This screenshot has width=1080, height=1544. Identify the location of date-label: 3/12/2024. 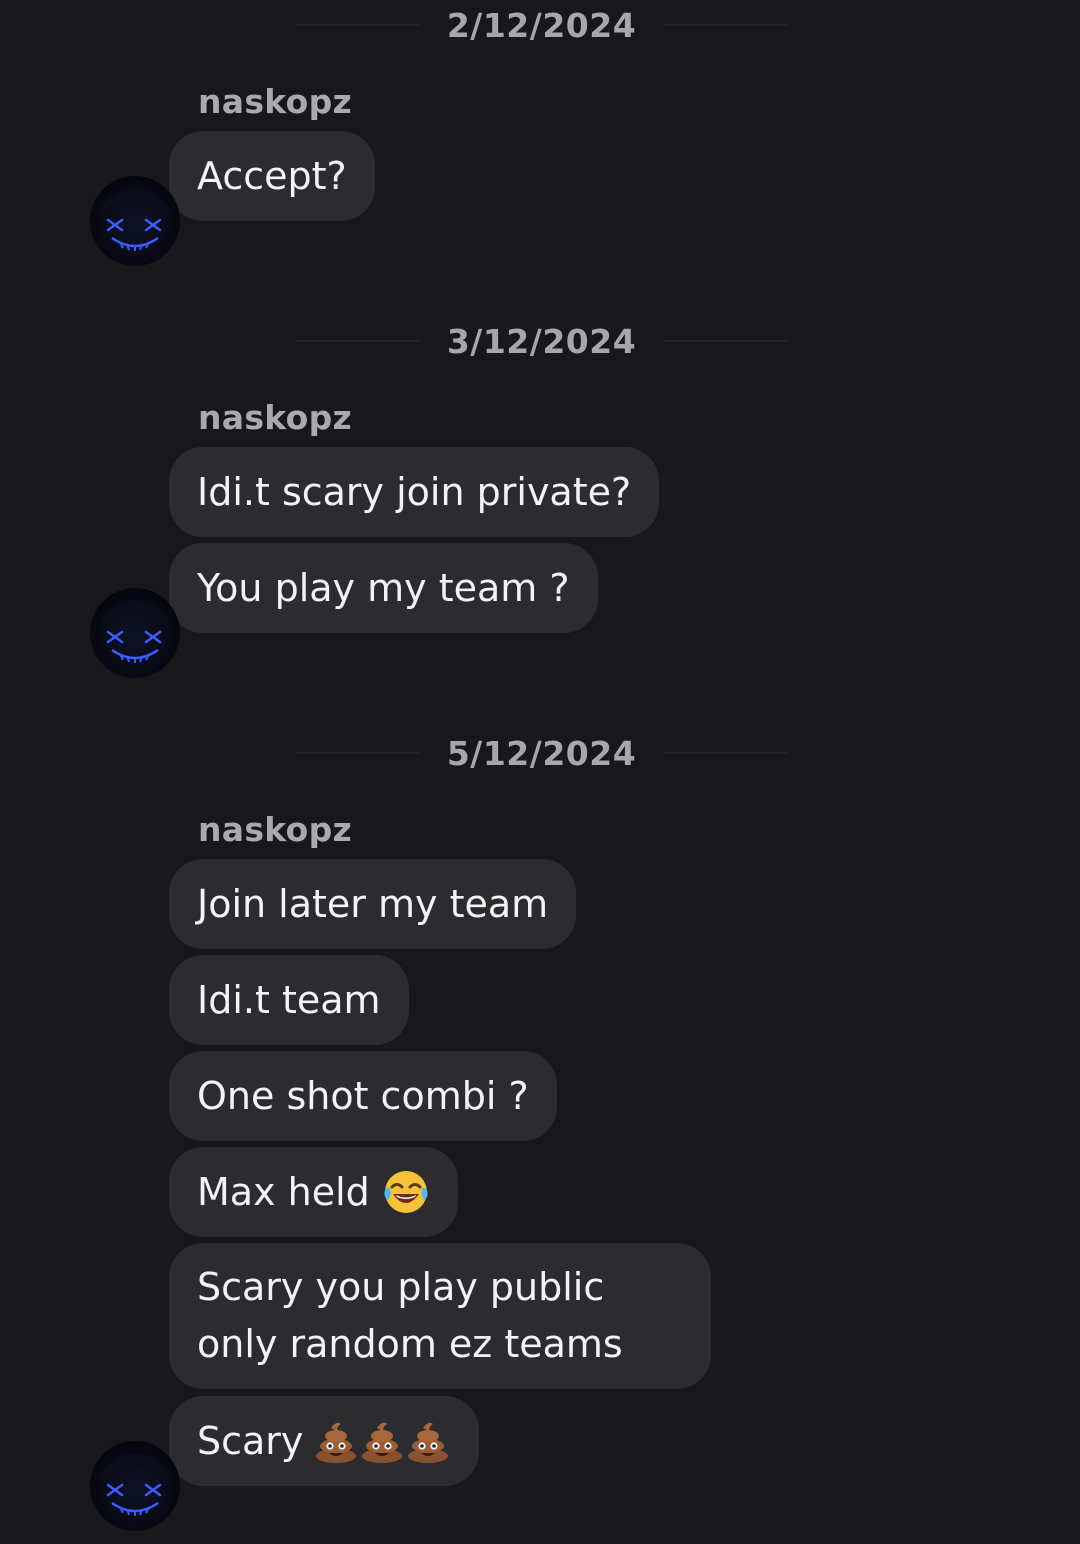
(541, 341).